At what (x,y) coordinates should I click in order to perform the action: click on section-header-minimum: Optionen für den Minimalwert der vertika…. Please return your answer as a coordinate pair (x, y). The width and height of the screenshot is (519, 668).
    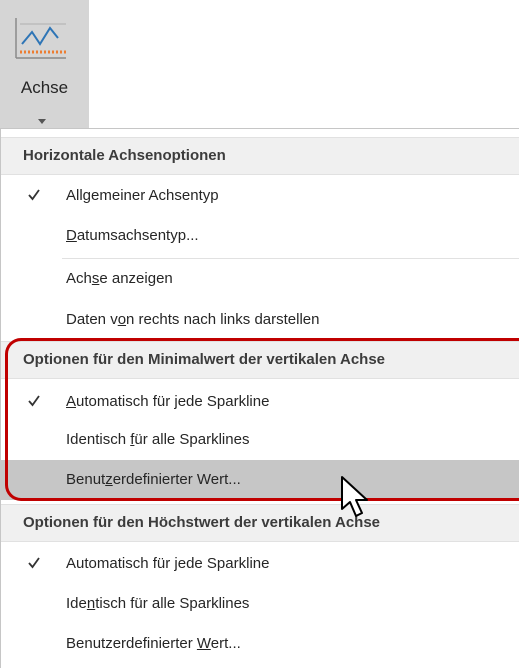
    Looking at the image, I should click on (260, 360).